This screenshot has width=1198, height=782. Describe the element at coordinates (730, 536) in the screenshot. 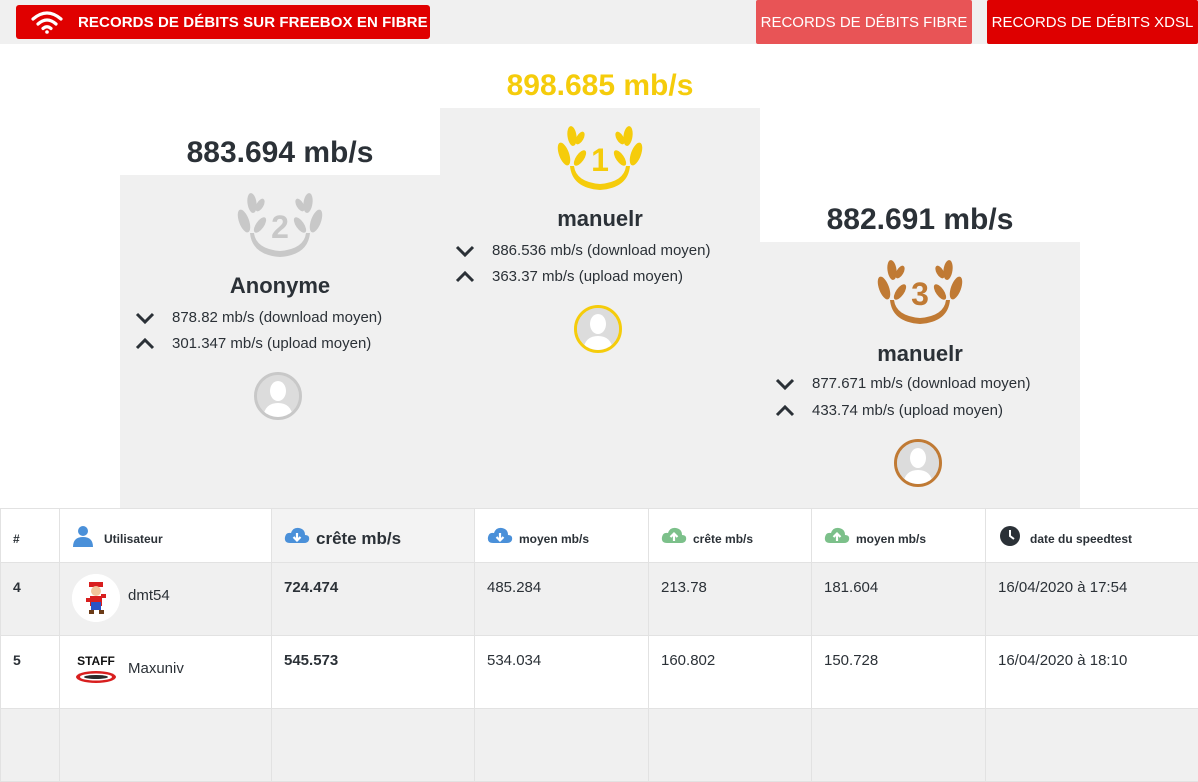

I see `column-upload-peak-header: crête mb/s` at that location.